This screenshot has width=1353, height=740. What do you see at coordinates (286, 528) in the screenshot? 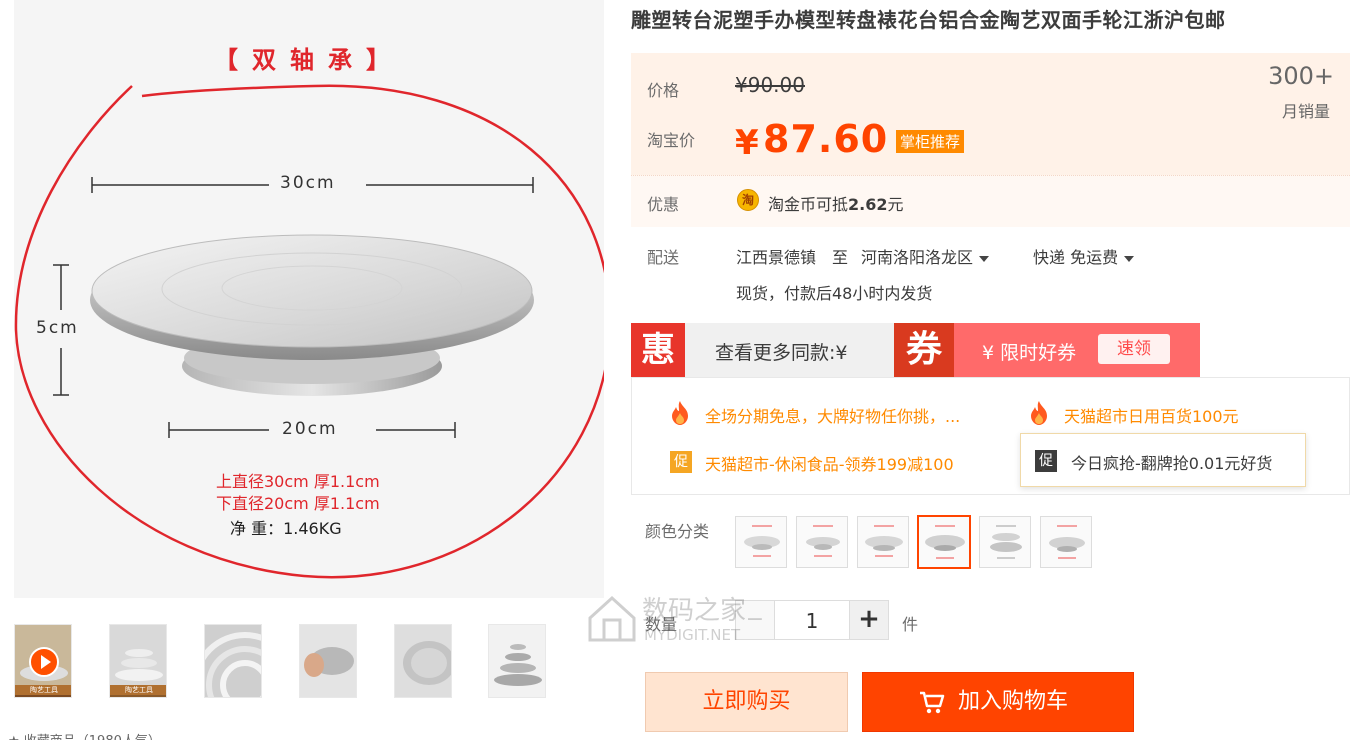
I see `spec-net-weight: 净 重：1.46KG` at bounding box center [286, 528].